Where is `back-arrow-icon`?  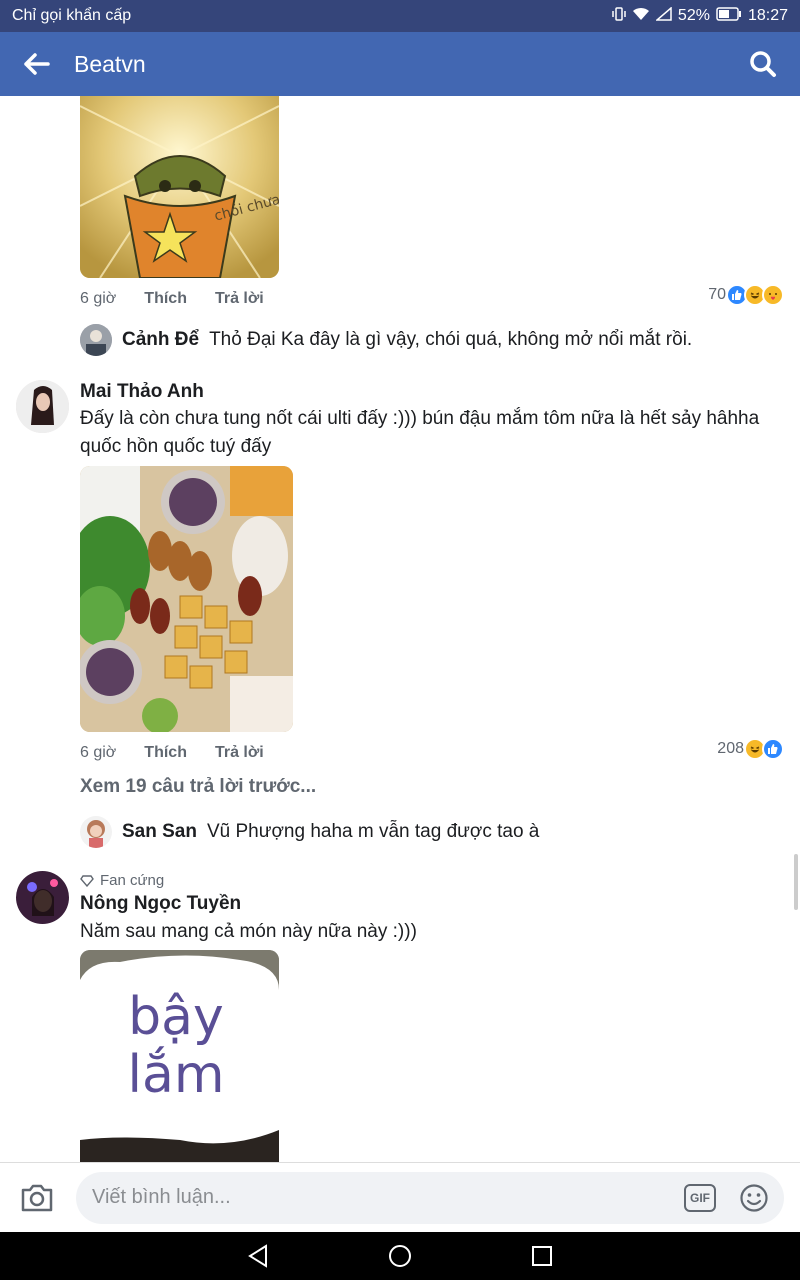
back-arrow-icon is located at coordinates (37, 64).